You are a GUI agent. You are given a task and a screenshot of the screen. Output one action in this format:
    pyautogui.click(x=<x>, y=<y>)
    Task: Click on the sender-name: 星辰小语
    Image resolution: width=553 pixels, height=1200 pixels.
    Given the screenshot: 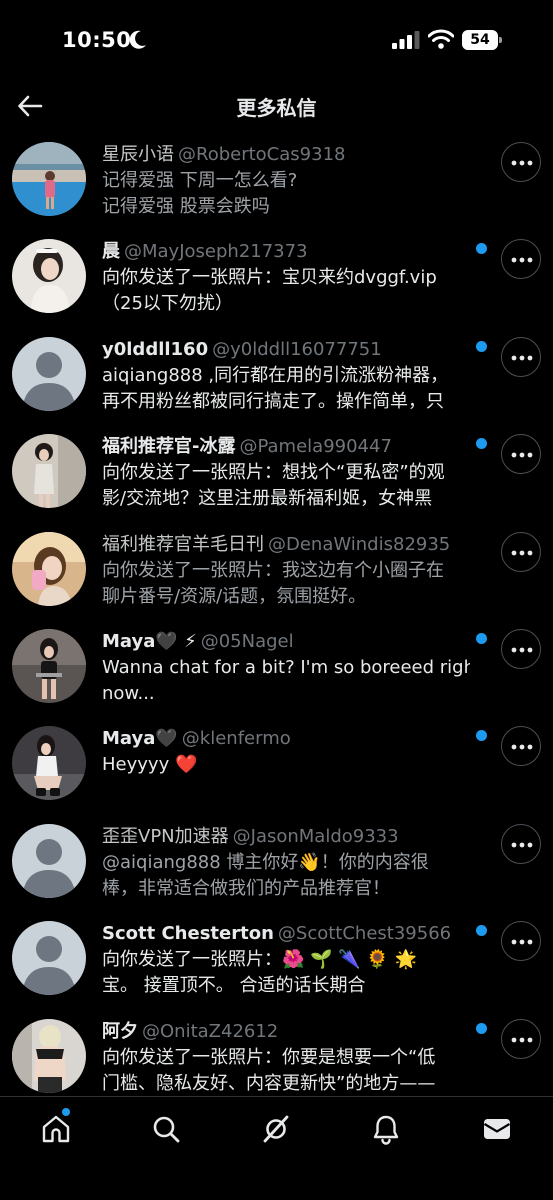 What is the action you would take?
    pyautogui.click(x=138, y=154)
    